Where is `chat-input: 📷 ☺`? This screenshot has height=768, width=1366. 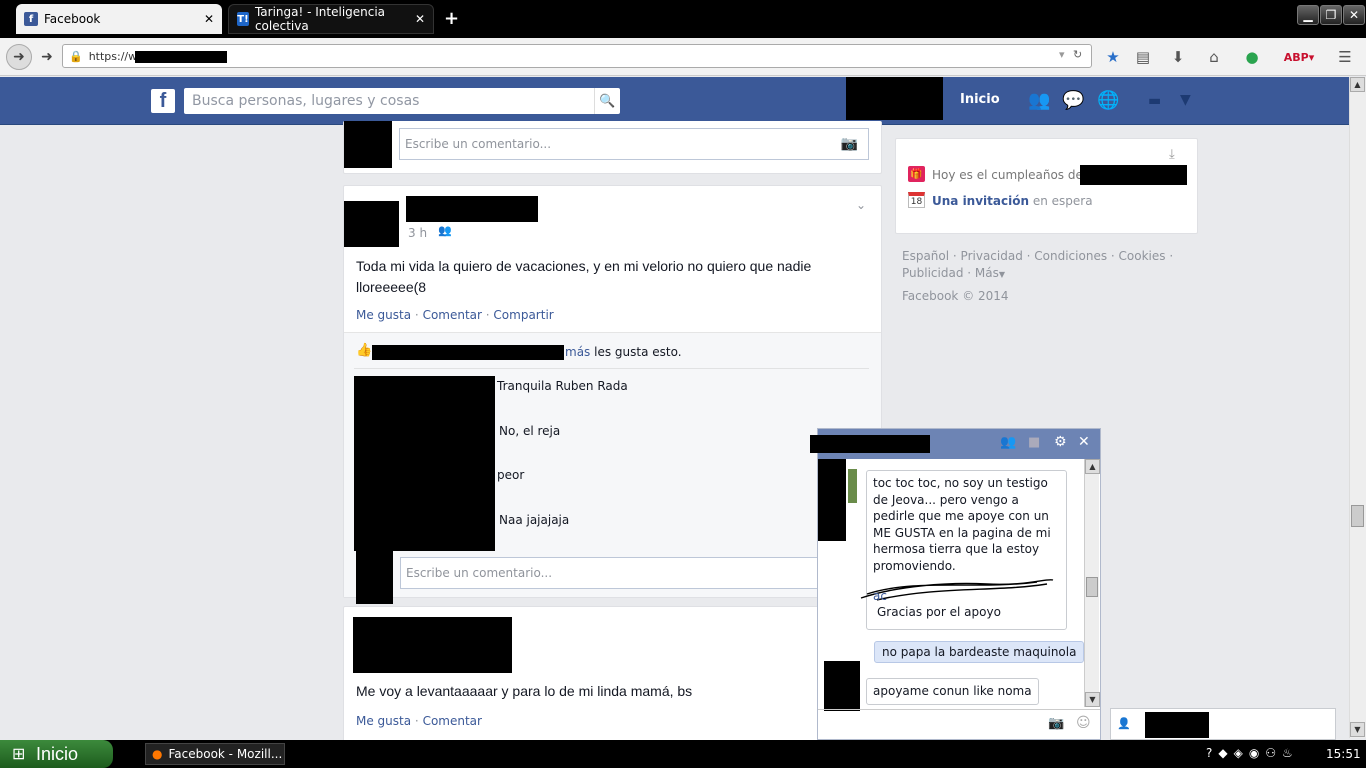
chat-input: 📷 ☺ is located at coordinates (959, 724).